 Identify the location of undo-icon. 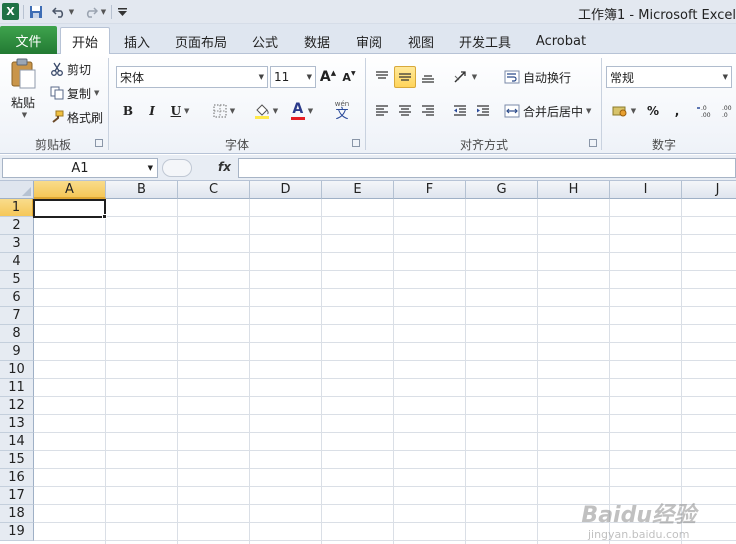
(57, 12).